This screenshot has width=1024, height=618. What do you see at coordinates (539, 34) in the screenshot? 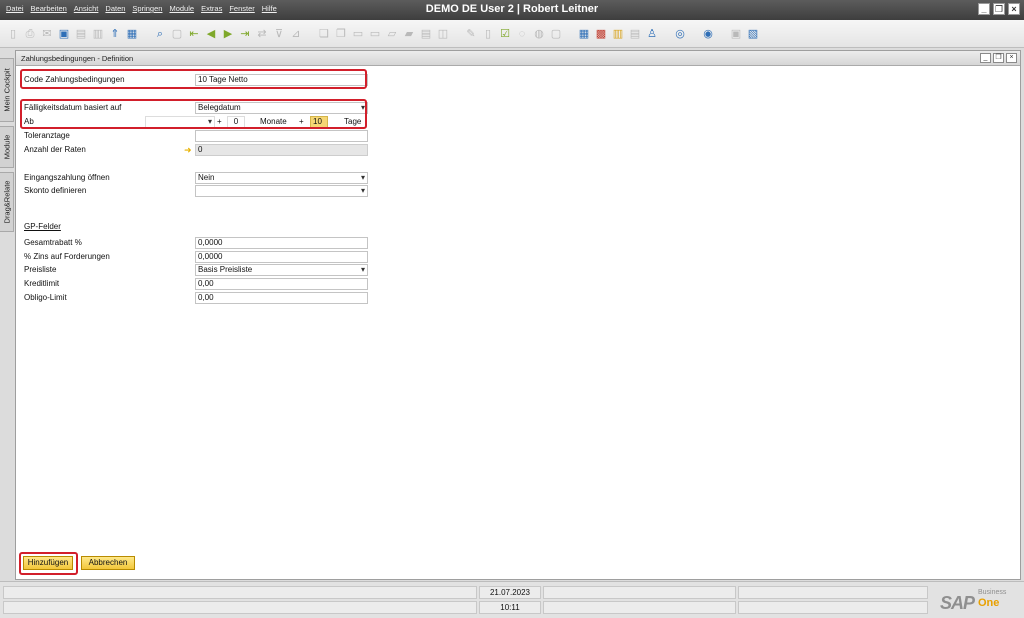
I see `chat-icon: ◍` at bounding box center [539, 34].